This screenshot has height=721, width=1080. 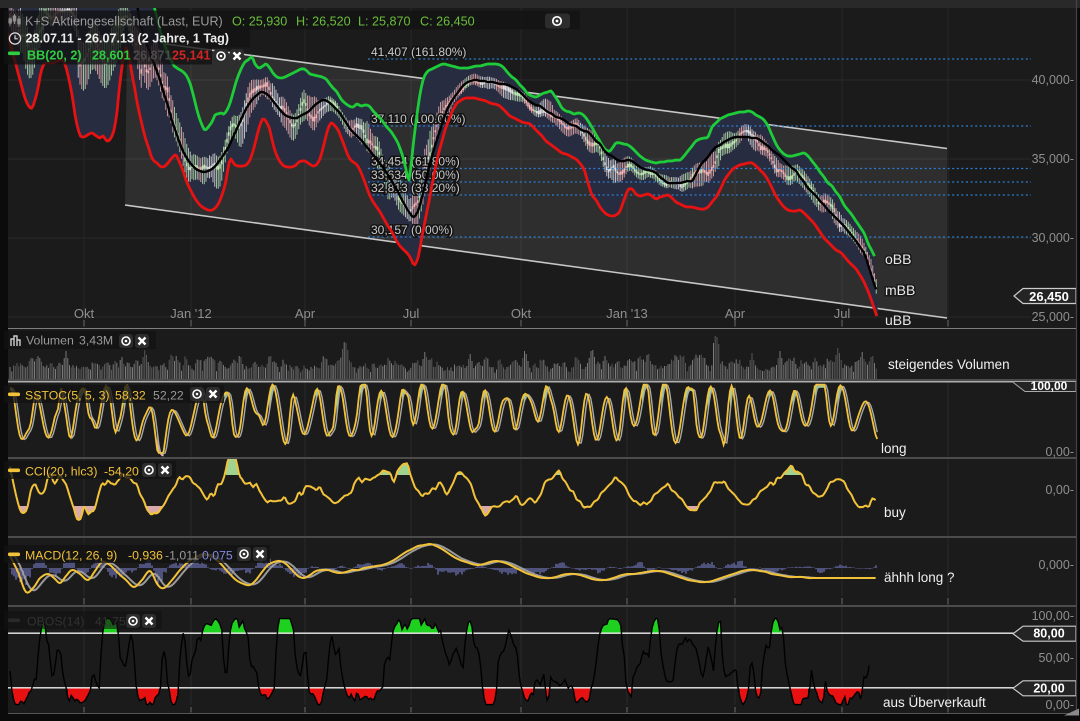 What do you see at coordinates (152, 56) in the screenshot?
I see `svg-text: 26,871` at bounding box center [152, 56].